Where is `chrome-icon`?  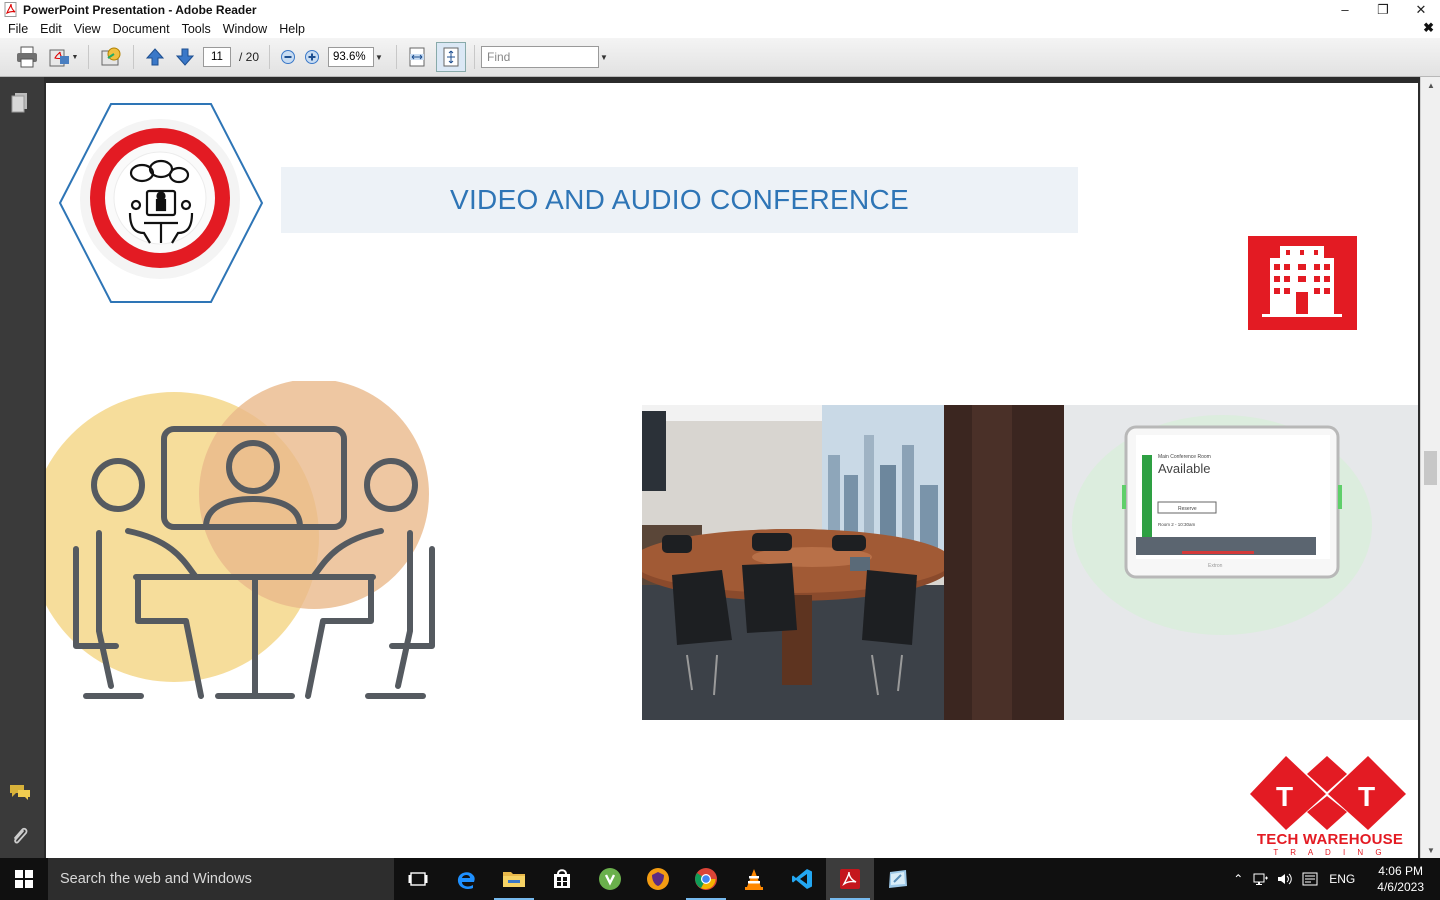 chrome-icon is located at coordinates (706, 879).